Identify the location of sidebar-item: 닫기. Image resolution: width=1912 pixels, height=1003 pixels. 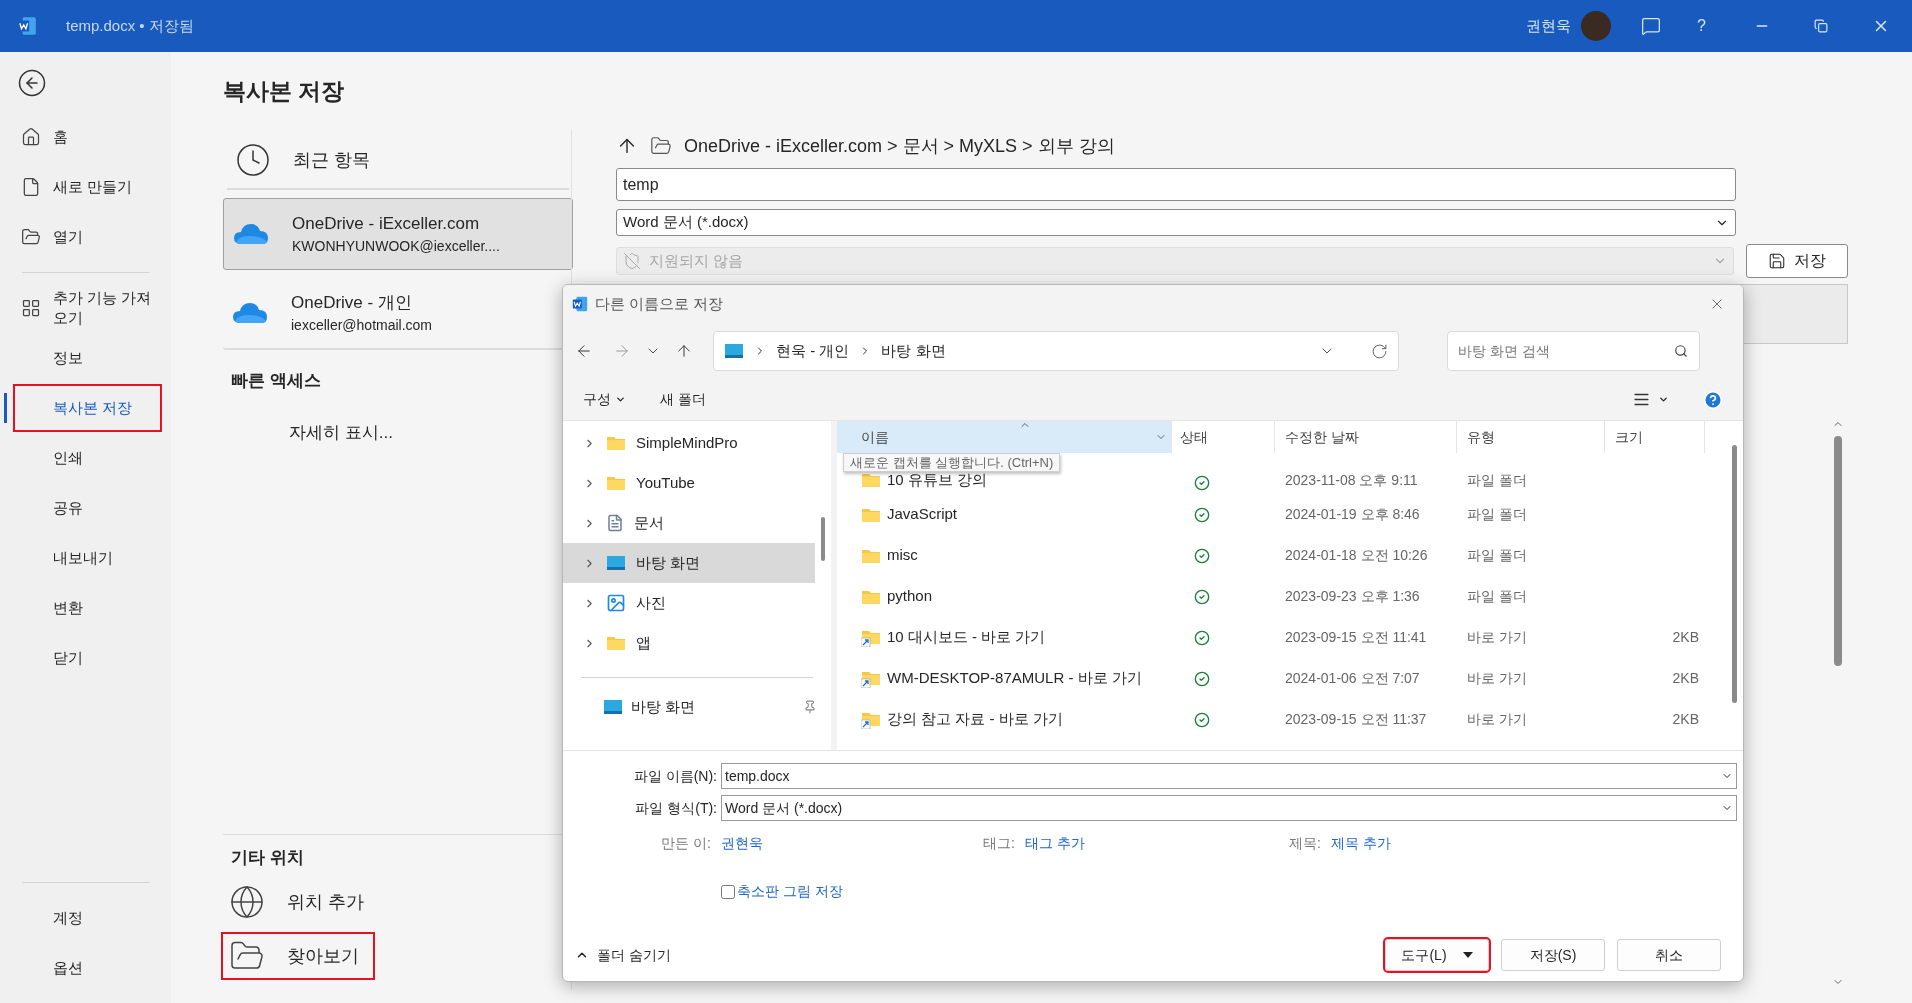
(87, 658).